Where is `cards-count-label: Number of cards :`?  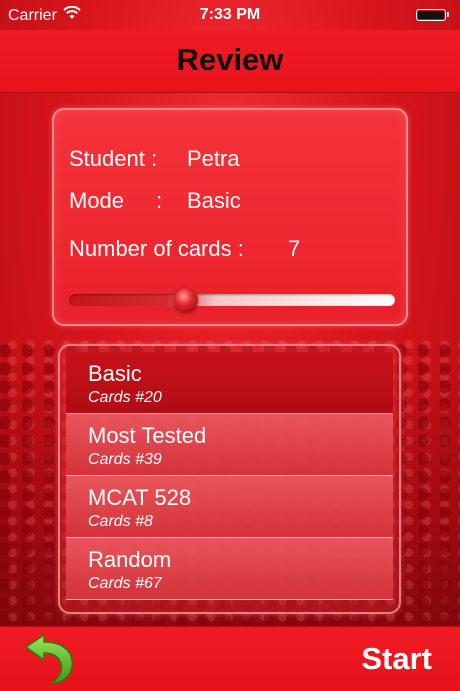 cards-count-label: Number of cards : is located at coordinates (156, 248).